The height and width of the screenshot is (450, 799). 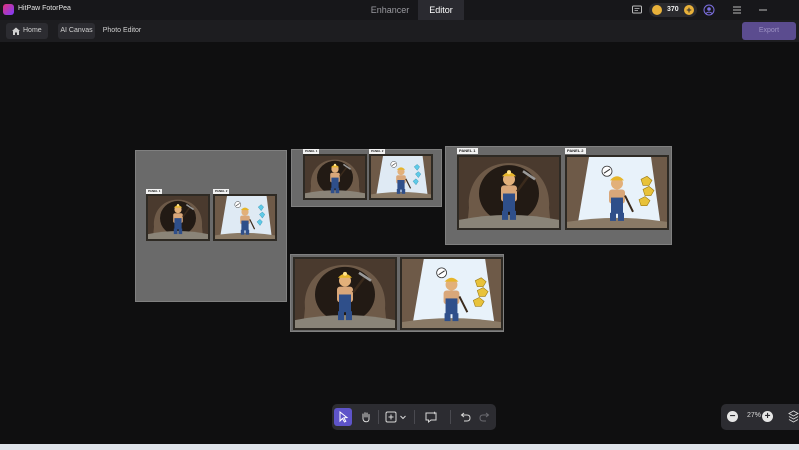 I want to click on home-icon, so click(x=16, y=31).